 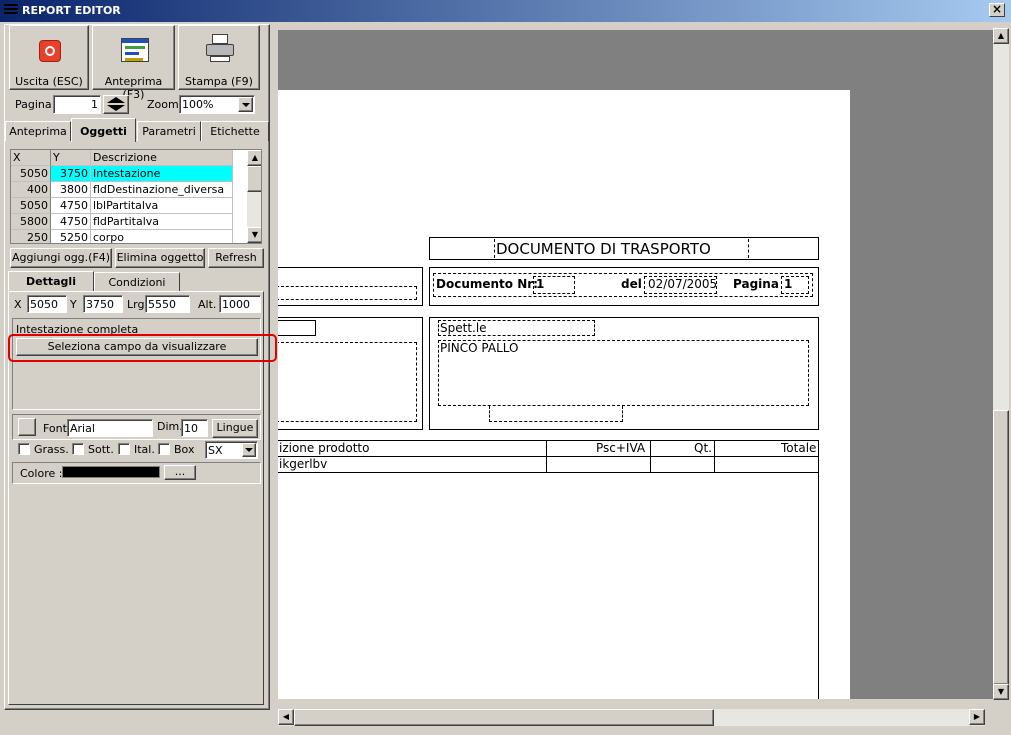 What do you see at coordinates (50, 51) in the screenshot?
I see `exit-icon` at bounding box center [50, 51].